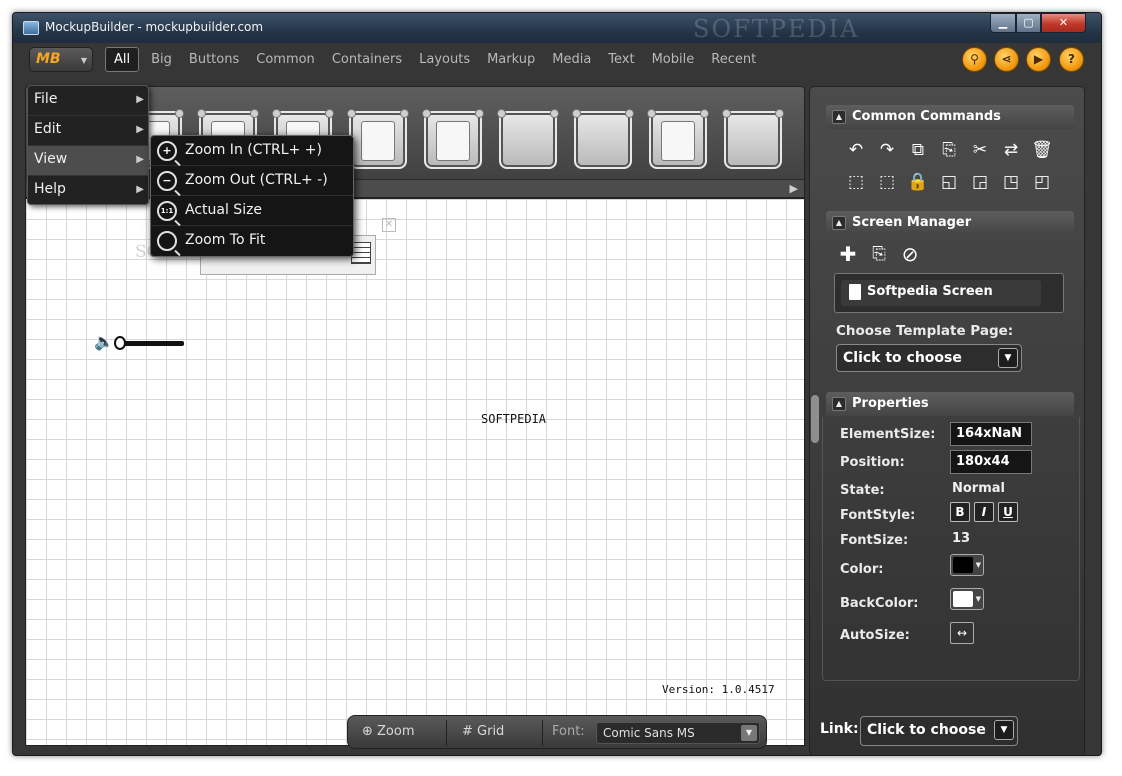  I want to click on scrollbar-thumb, so click(815, 419).